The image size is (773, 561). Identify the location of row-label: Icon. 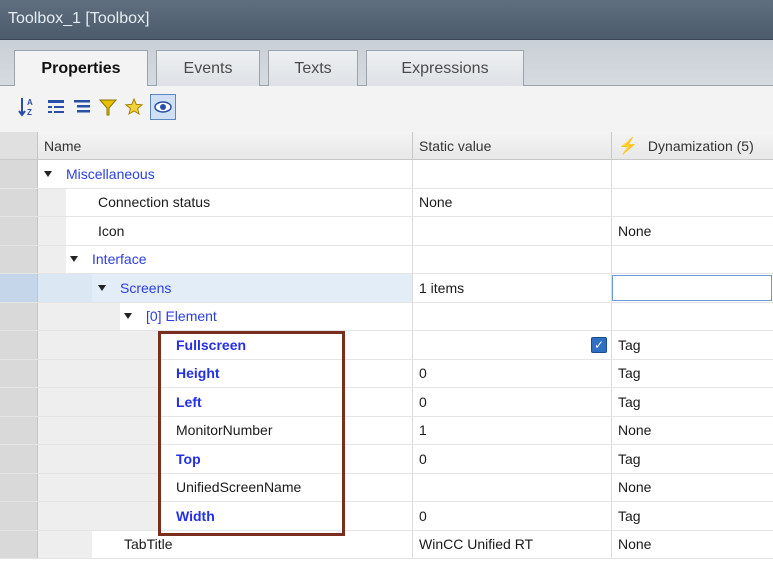
(111, 230).